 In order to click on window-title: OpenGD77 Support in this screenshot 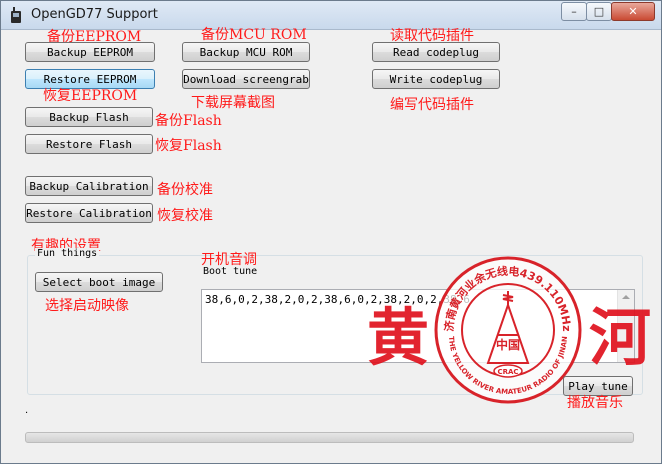, I will do `click(94, 14)`.